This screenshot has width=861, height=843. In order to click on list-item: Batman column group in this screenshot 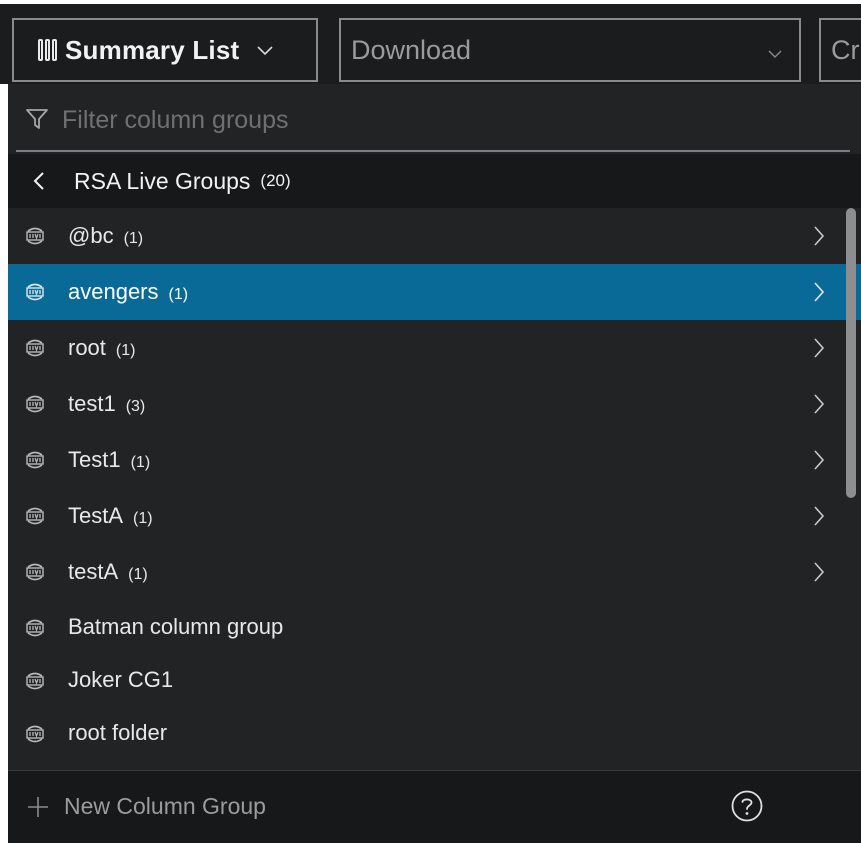, I will do `click(434, 626)`.